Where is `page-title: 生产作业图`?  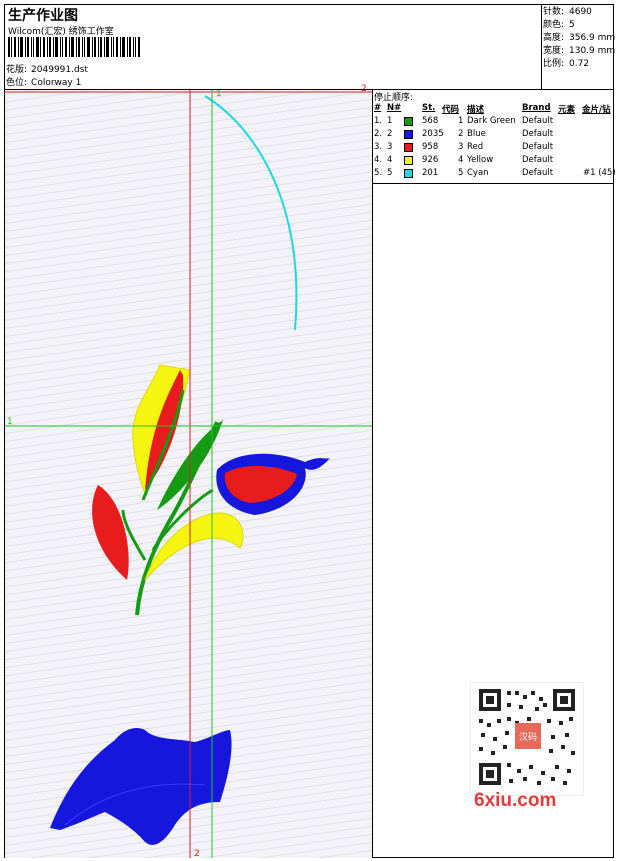 page-title: 生产作业图 is located at coordinates (43, 16).